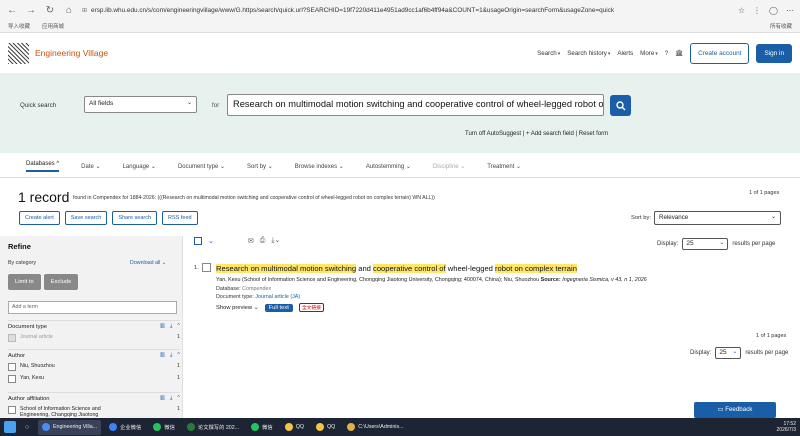  I want to click on refine-section-document-type: Document type ▥ ⤓ ^ Journal article 1, so click(94, 331).